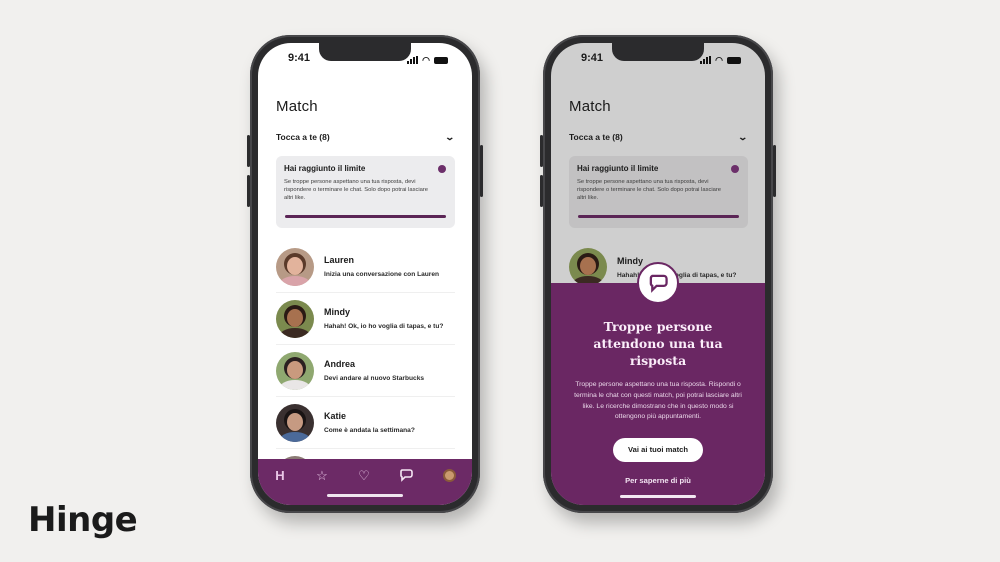 The image size is (1000, 562). What do you see at coordinates (658, 450) in the screenshot?
I see `go-to-matches-button: Vai ai tuoi match` at bounding box center [658, 450].